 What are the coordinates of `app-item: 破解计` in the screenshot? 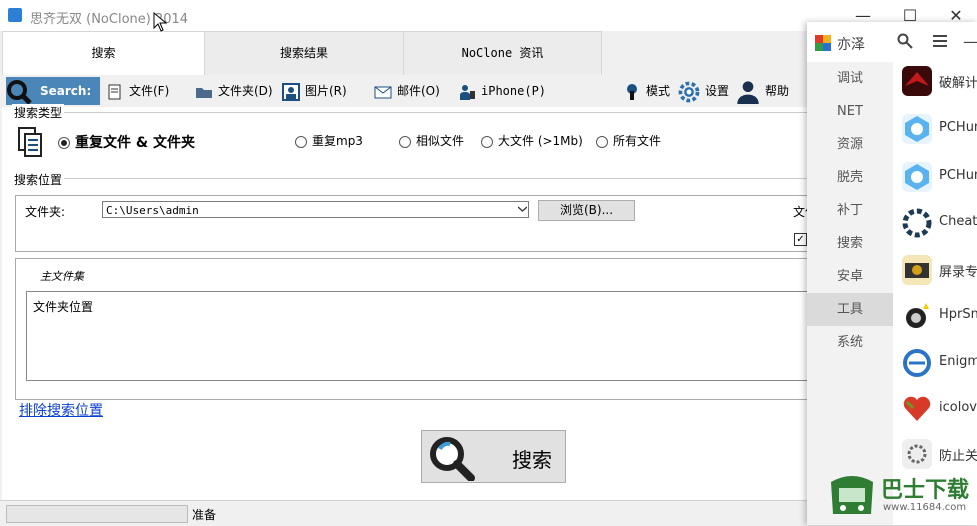 It's located at (938, 81).